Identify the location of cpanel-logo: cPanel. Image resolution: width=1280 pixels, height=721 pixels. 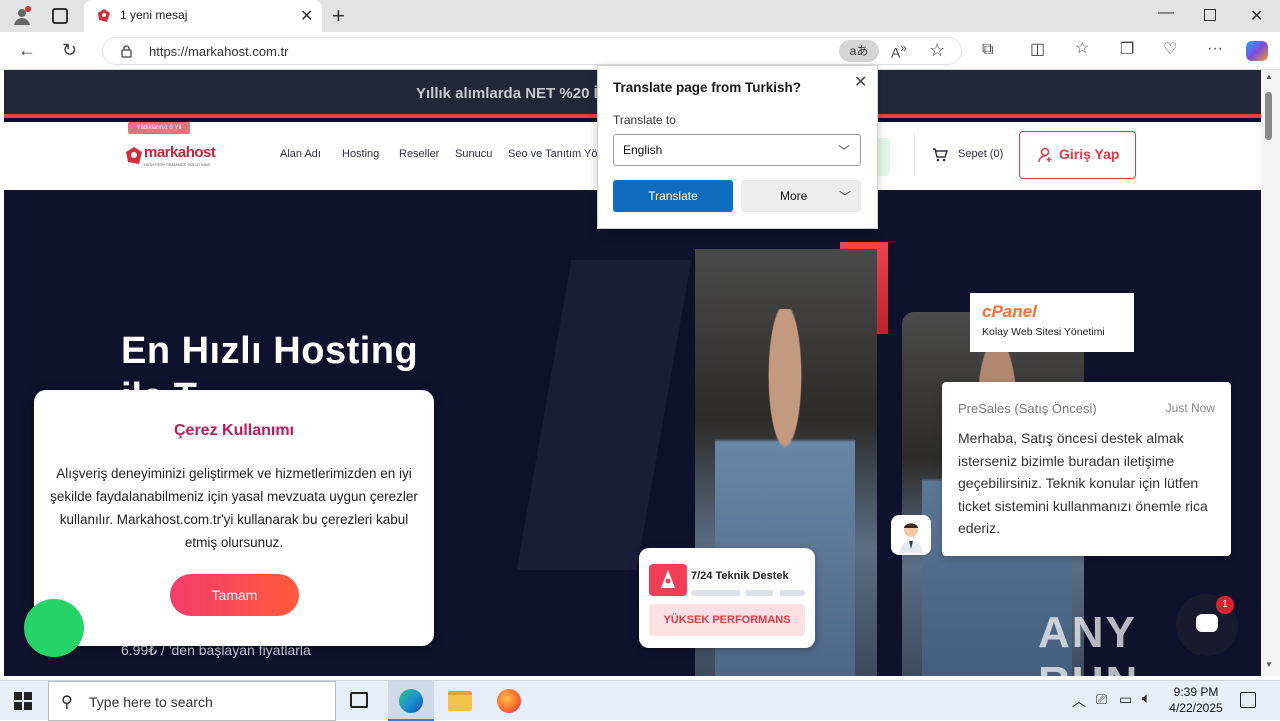
(1009, 311).